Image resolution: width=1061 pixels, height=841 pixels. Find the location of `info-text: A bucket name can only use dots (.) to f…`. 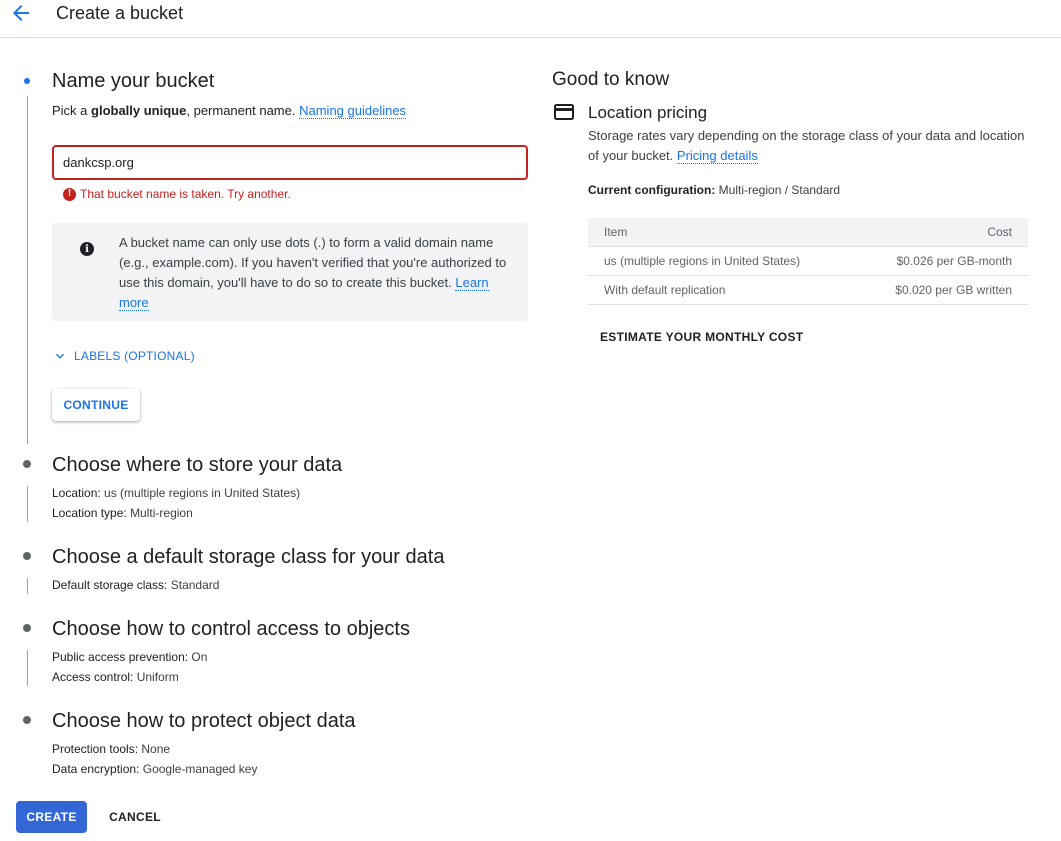

info-text: A bucket name can only use dots (.) to f… is located at coordinates (313, 273).